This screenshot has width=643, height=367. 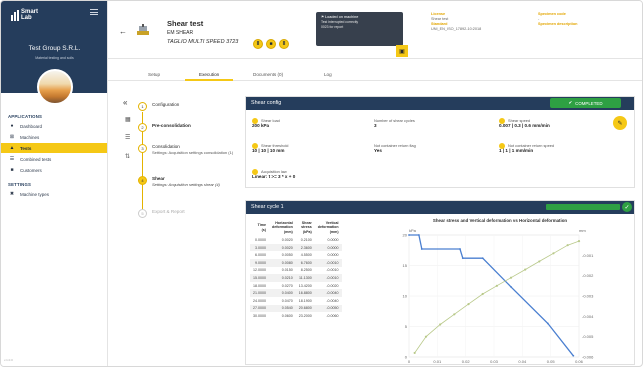 I want to click on table-view-icon: ▦, so click(x=128, y=119).